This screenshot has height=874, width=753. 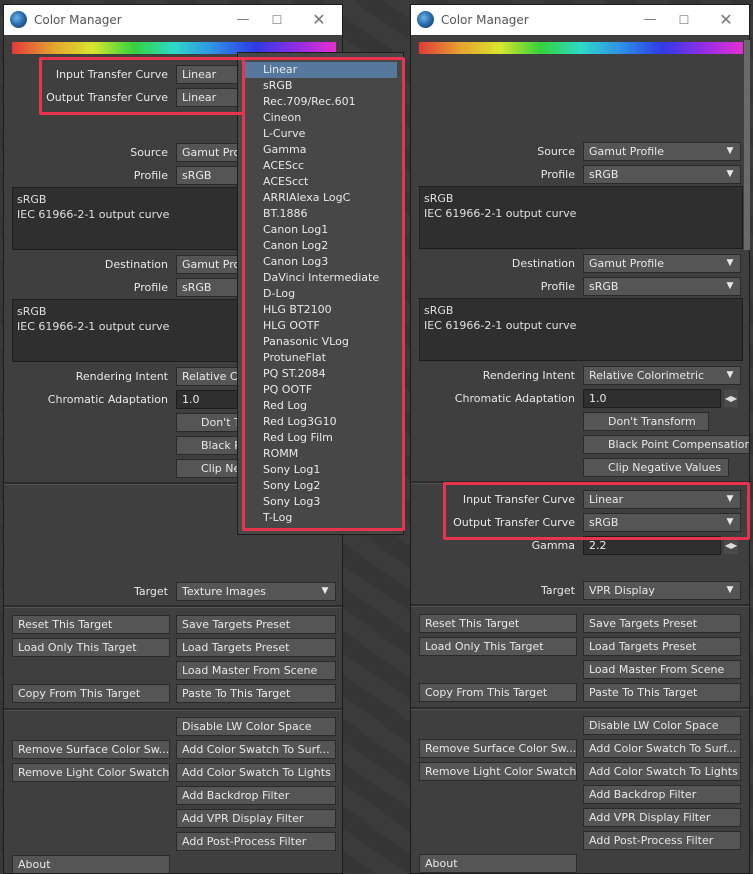 What do you see at coordinates (142, 86) in the screenshot?
I see `highlight-frame-labels` at bounding box center [142, 86].